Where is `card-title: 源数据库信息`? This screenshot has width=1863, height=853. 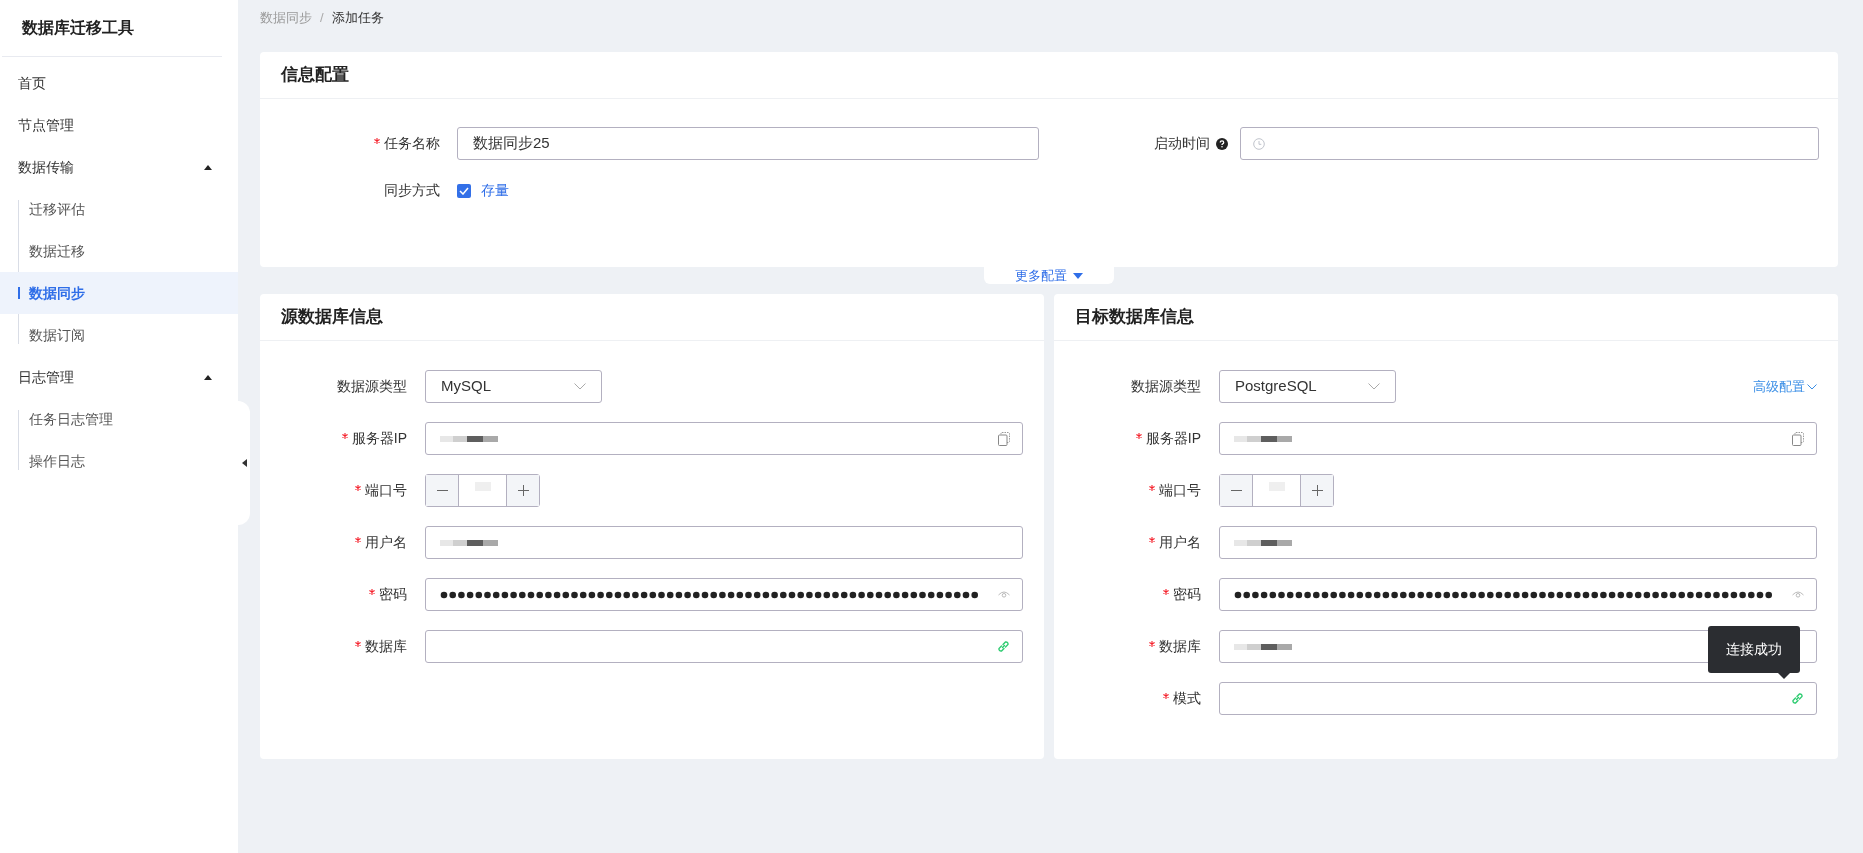
card-title: 源数据库信息 is located at coordinates (332, 317).